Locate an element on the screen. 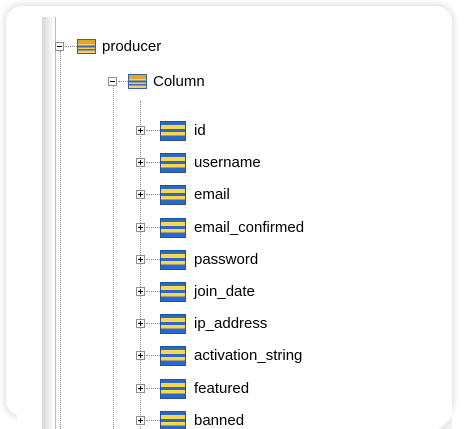 This screenshot has width=465, height=429. column-label: password is located at coordinates (226, 259).